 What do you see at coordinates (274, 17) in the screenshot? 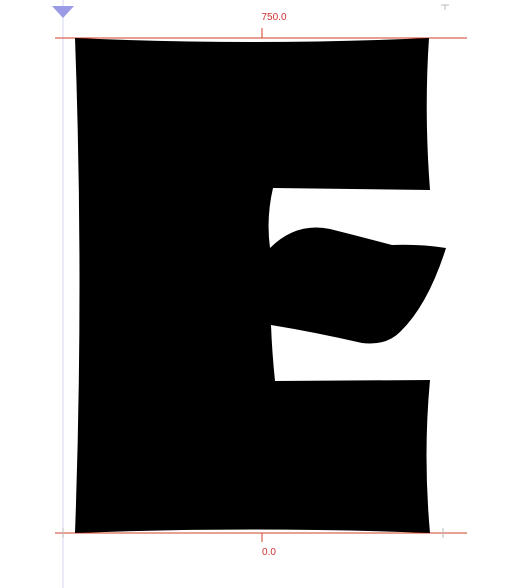
I see `ascender-metric-label: 750.0` at bounding box center [274, 17].